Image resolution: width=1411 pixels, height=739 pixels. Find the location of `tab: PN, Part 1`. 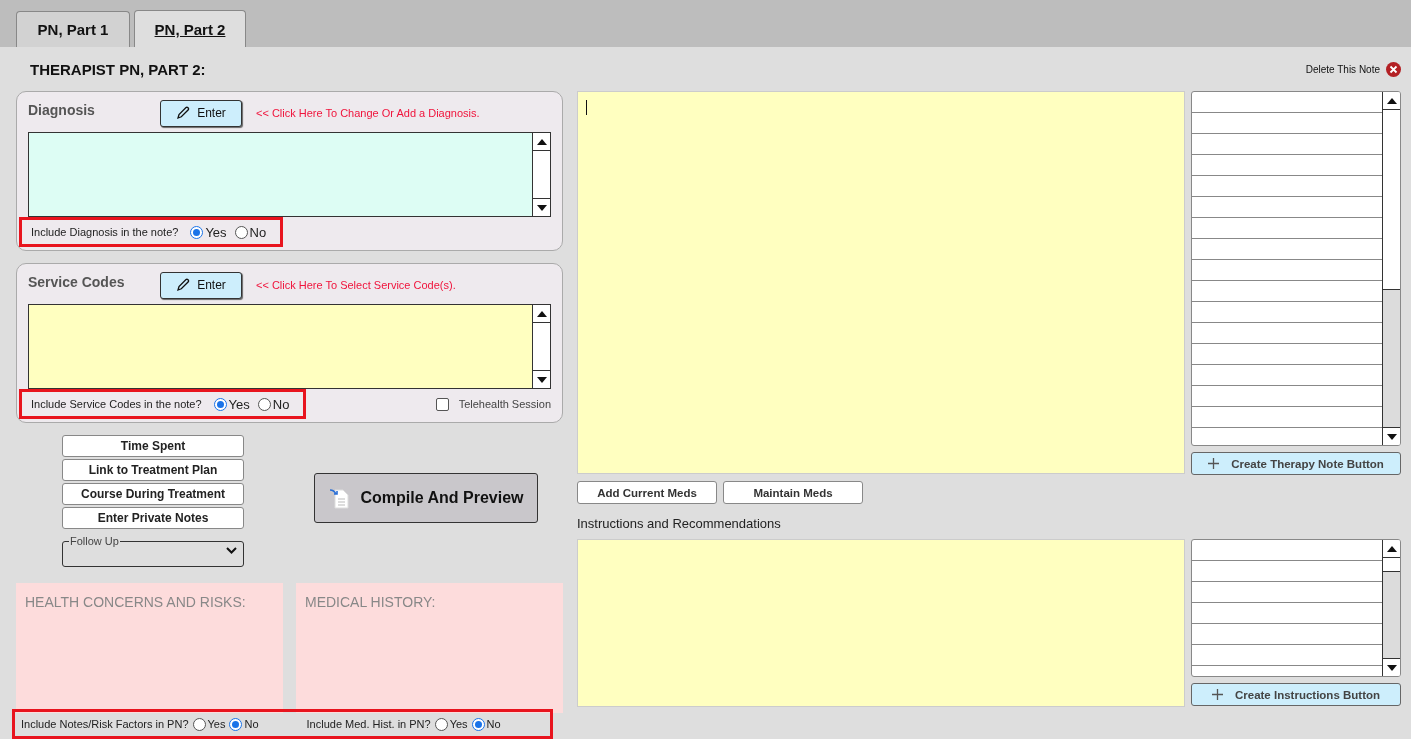

tab: PN, Part 1 is located at coordinates (73, 29).